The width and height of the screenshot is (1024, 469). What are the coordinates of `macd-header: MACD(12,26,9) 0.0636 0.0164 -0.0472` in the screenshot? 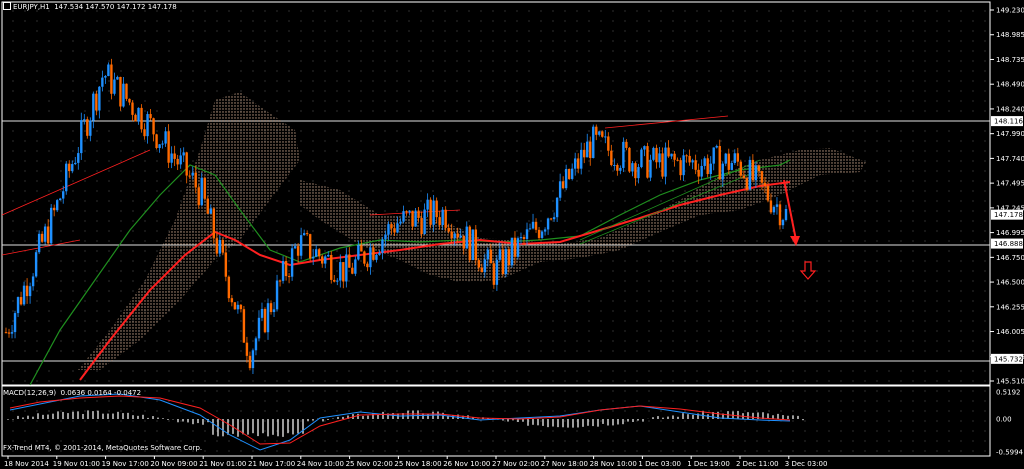 It's located at (72, 393).